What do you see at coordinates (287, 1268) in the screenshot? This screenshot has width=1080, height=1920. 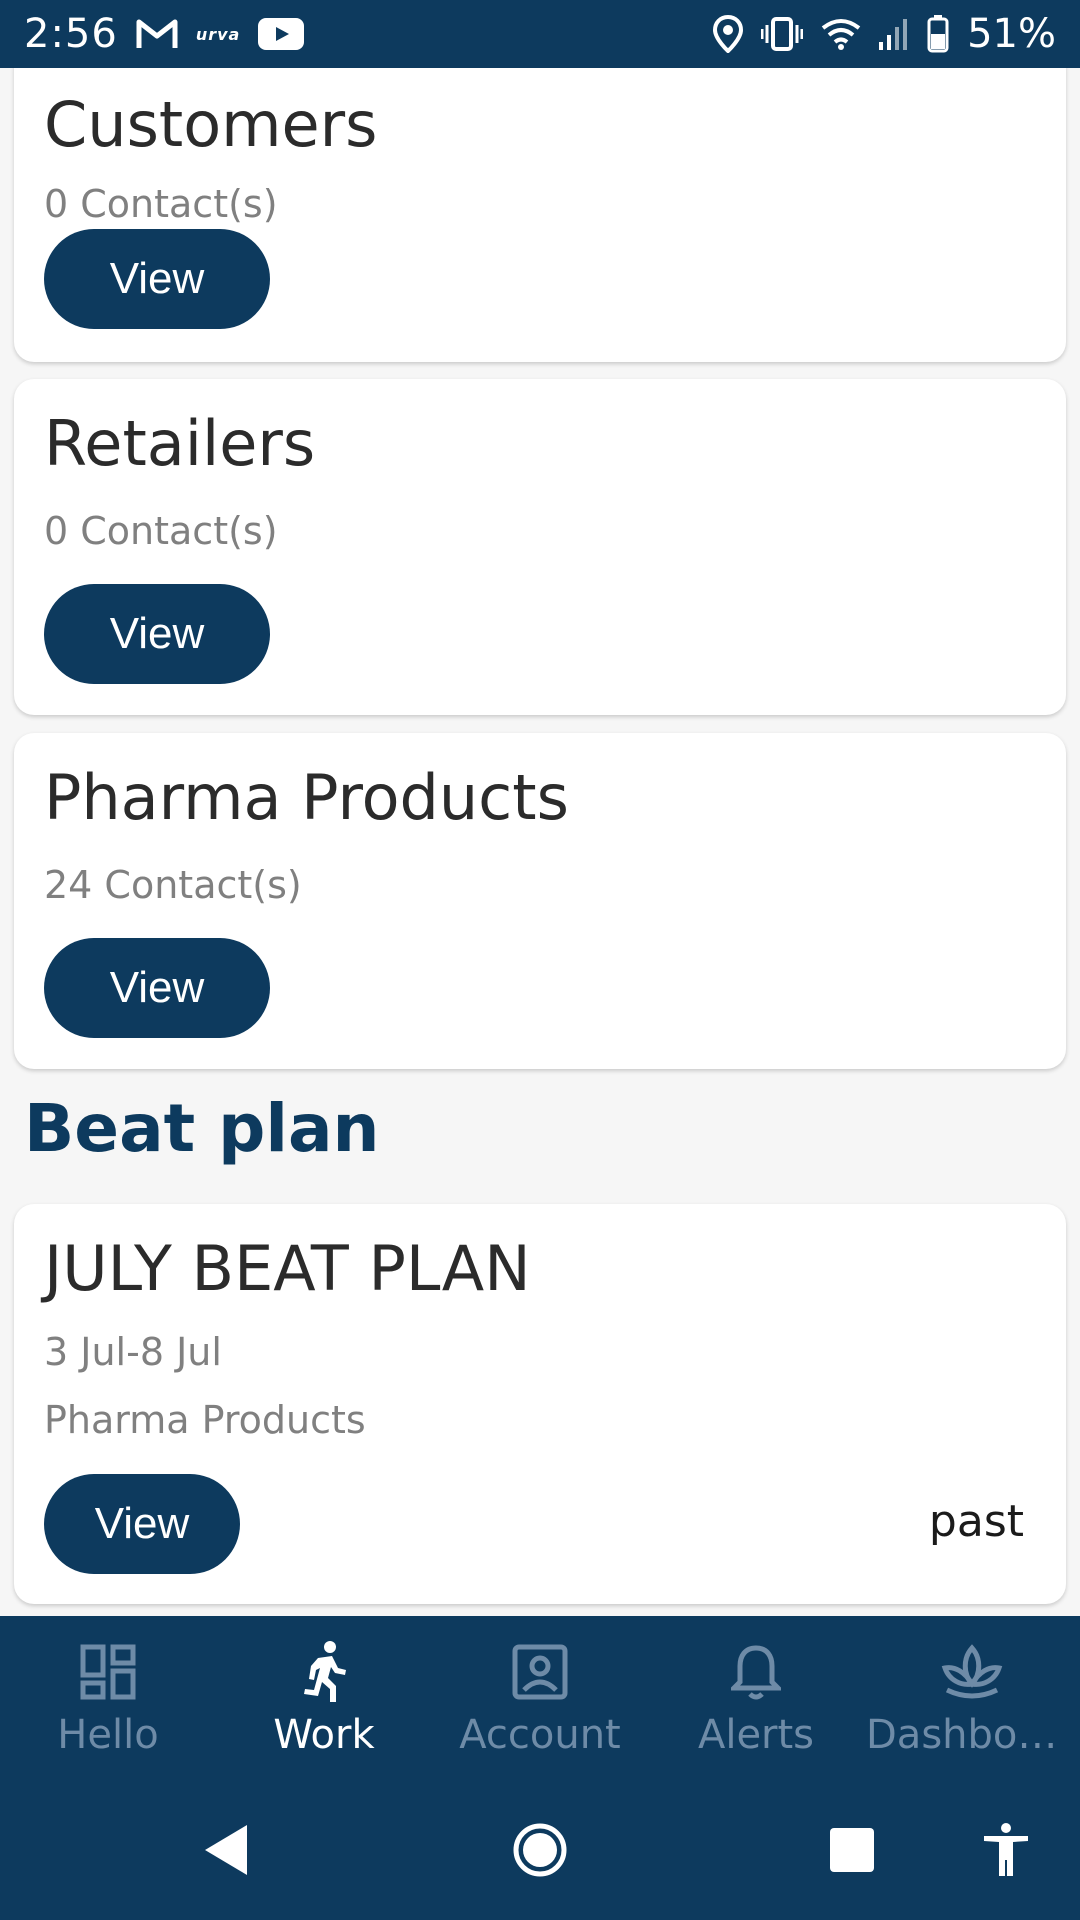 I see `beat-plan-title: JULY BEAT PLAN` at bounding box center [287, 1268].